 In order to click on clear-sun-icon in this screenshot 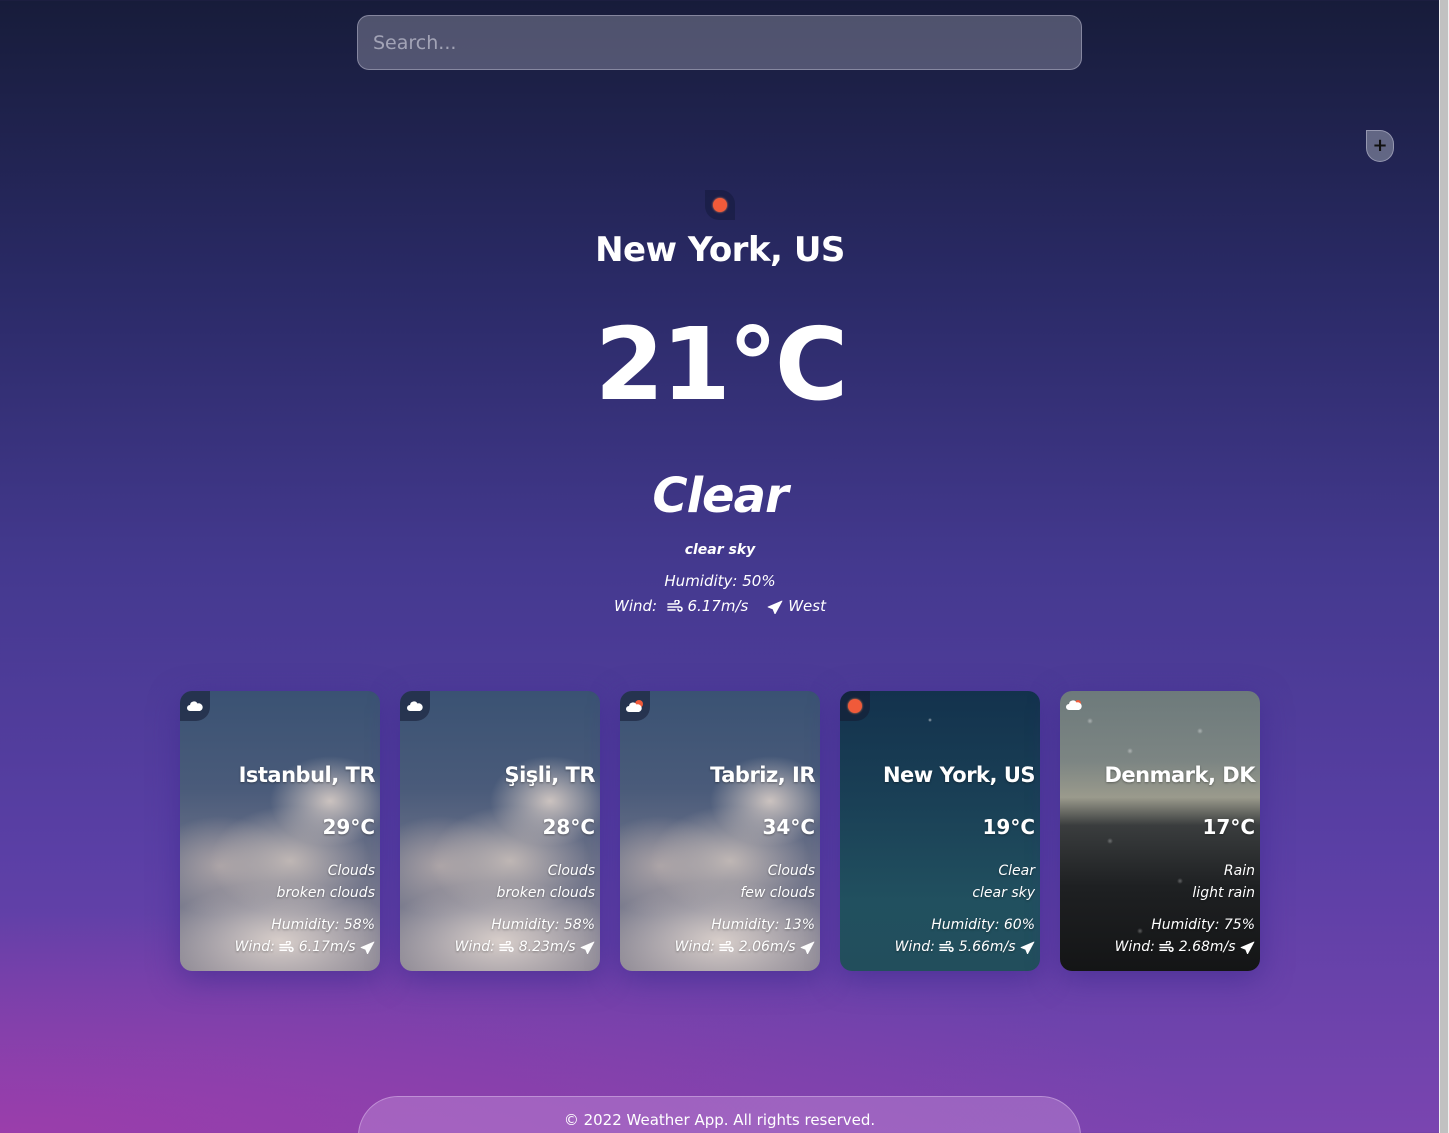, I will do `click(720, 205)`.